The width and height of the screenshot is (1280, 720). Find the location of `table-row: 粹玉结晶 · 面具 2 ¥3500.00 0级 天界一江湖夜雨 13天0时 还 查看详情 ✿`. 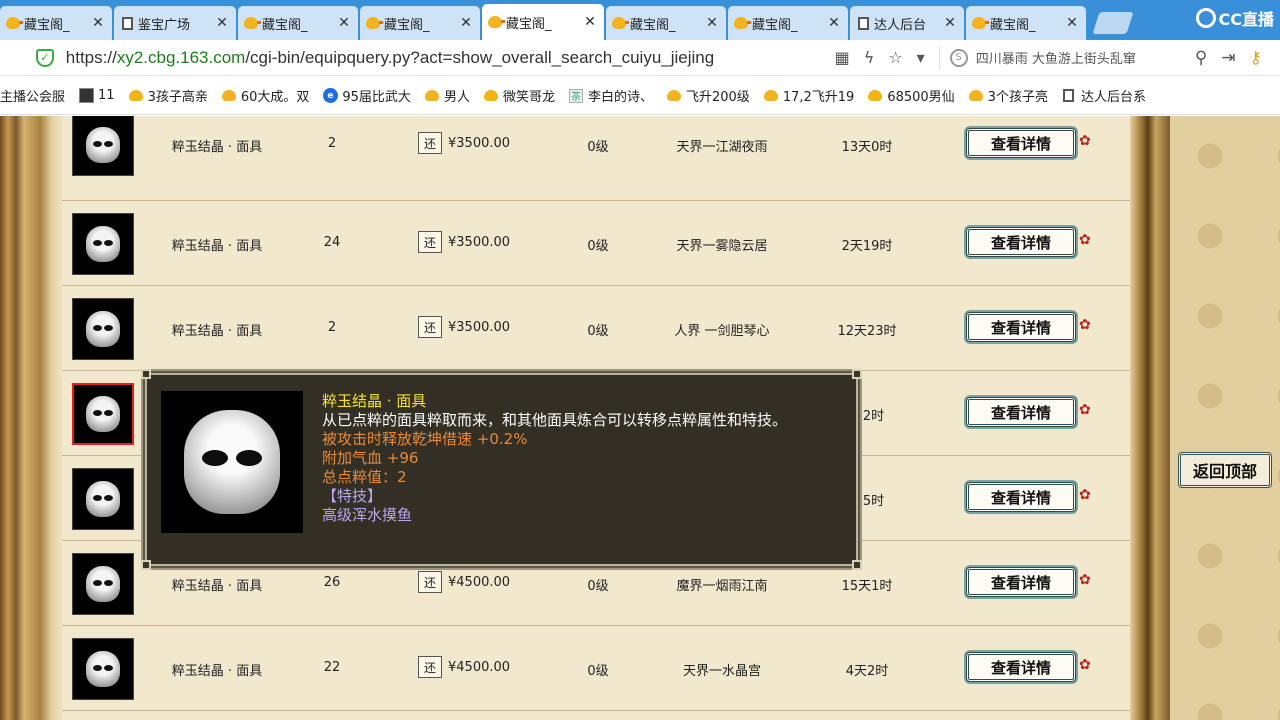

table-row: 粹玉结晶 · 面具 2 ¥3500.00 0级 天界一江湖夜雨 13天0时 还 查看详情 ✿ is located at coordinates (596, 158).